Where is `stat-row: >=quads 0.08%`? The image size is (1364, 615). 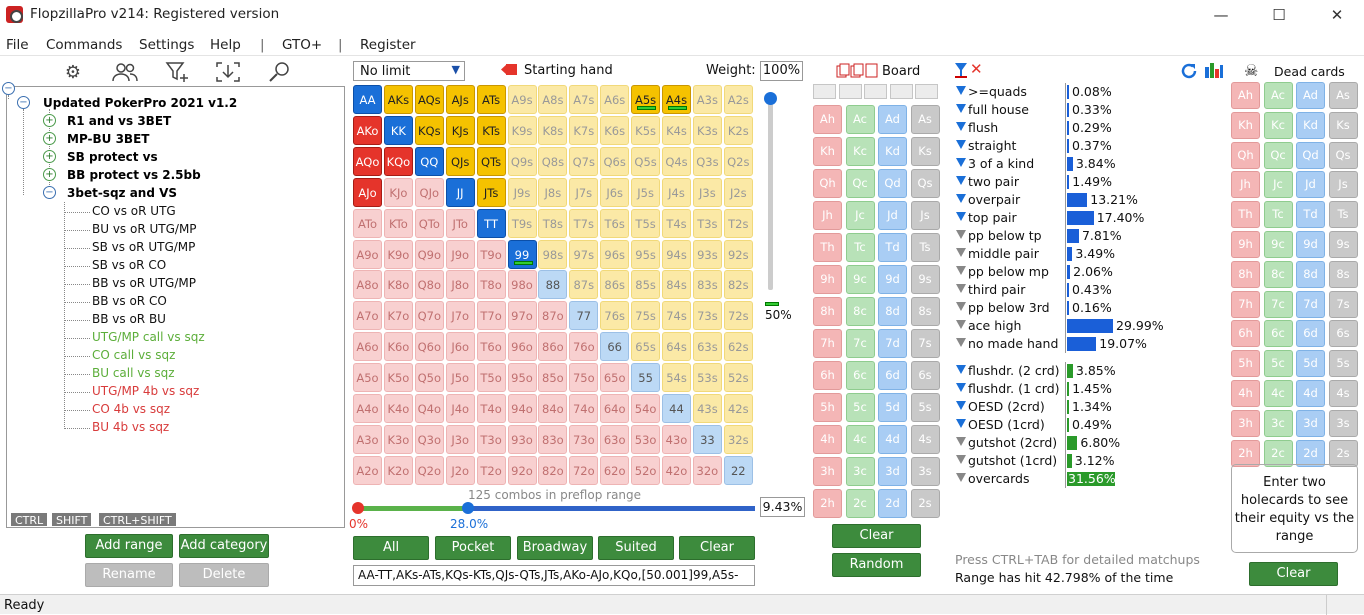 stat-row: >=quads 0.08% is located at coordinates (1090, 92).